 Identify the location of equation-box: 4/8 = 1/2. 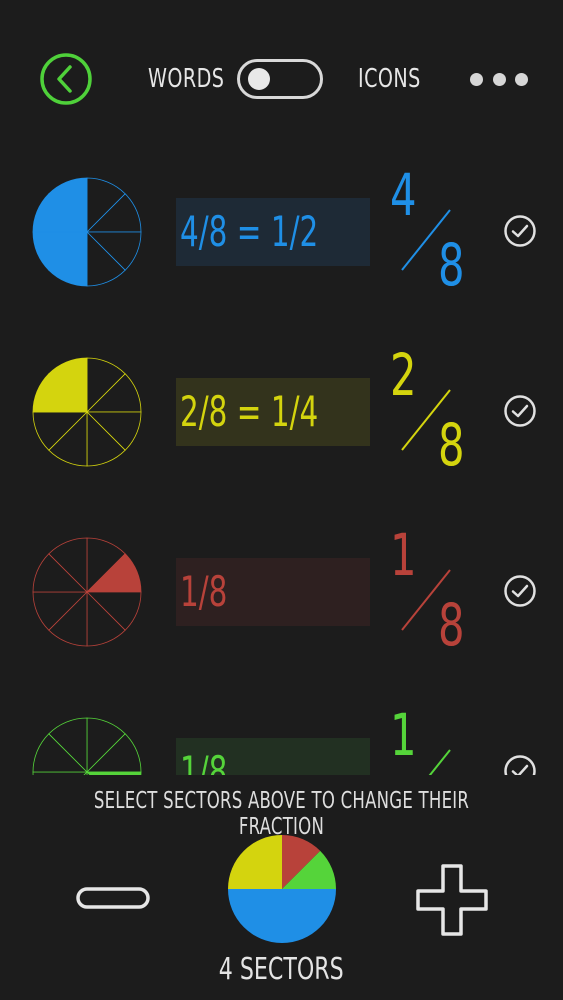
(273, 232).